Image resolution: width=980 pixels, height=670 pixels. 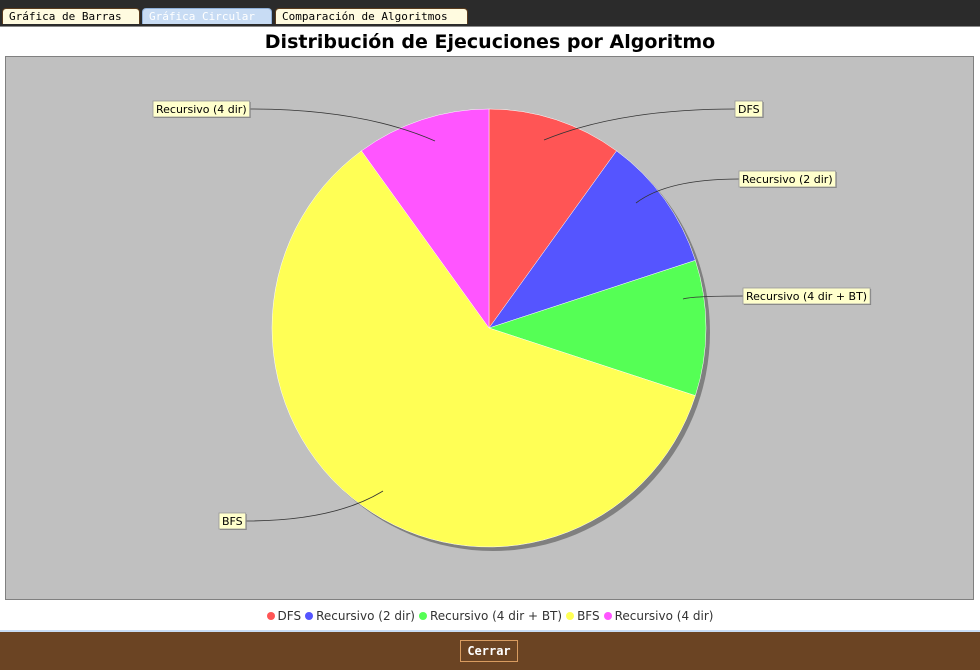 I want to click on slice-label-text: BFS, so click(x=232, y=521).